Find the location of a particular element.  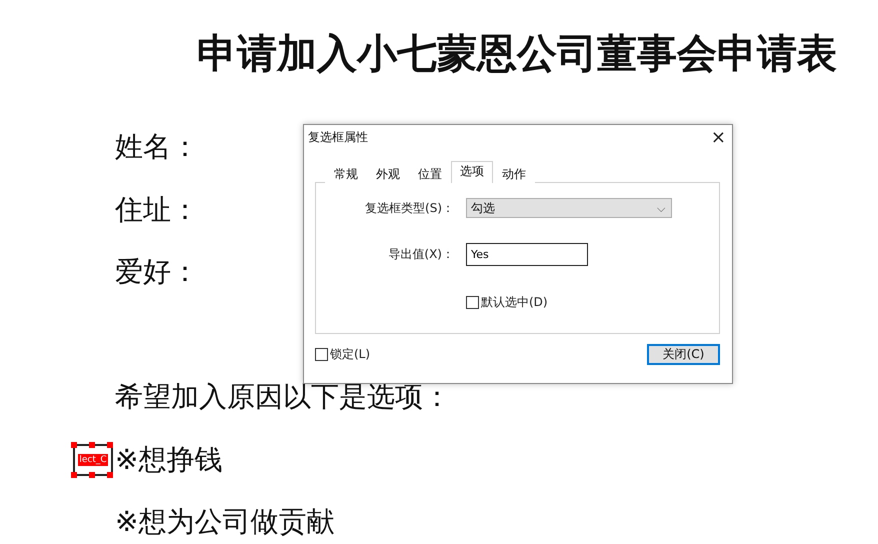

type-dropdown: 勾选 ⌵ is located at coordinates (569, 208).